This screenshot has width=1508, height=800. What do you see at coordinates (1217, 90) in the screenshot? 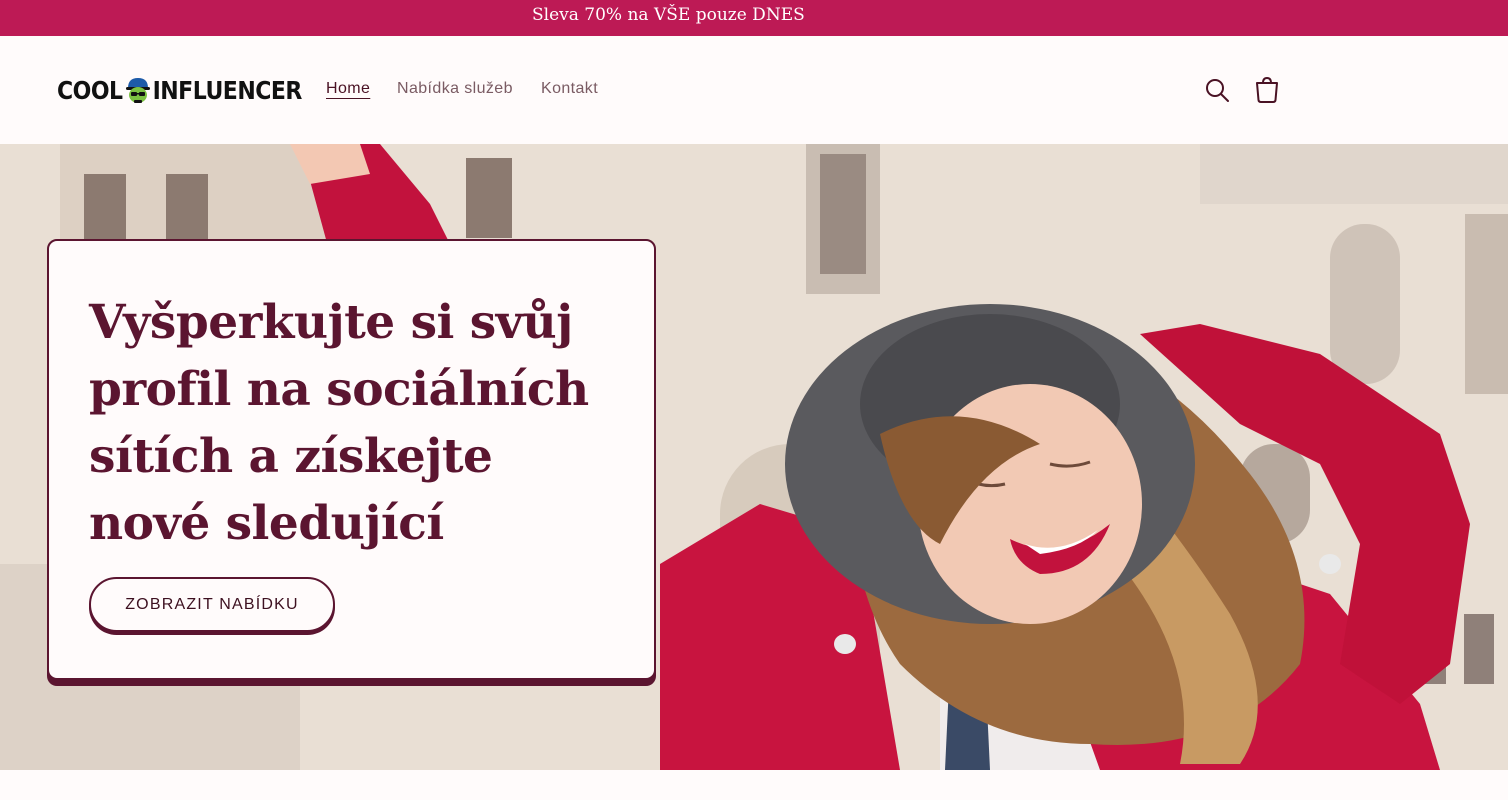
I see `search-icon` at bounding box center [1217, 90].